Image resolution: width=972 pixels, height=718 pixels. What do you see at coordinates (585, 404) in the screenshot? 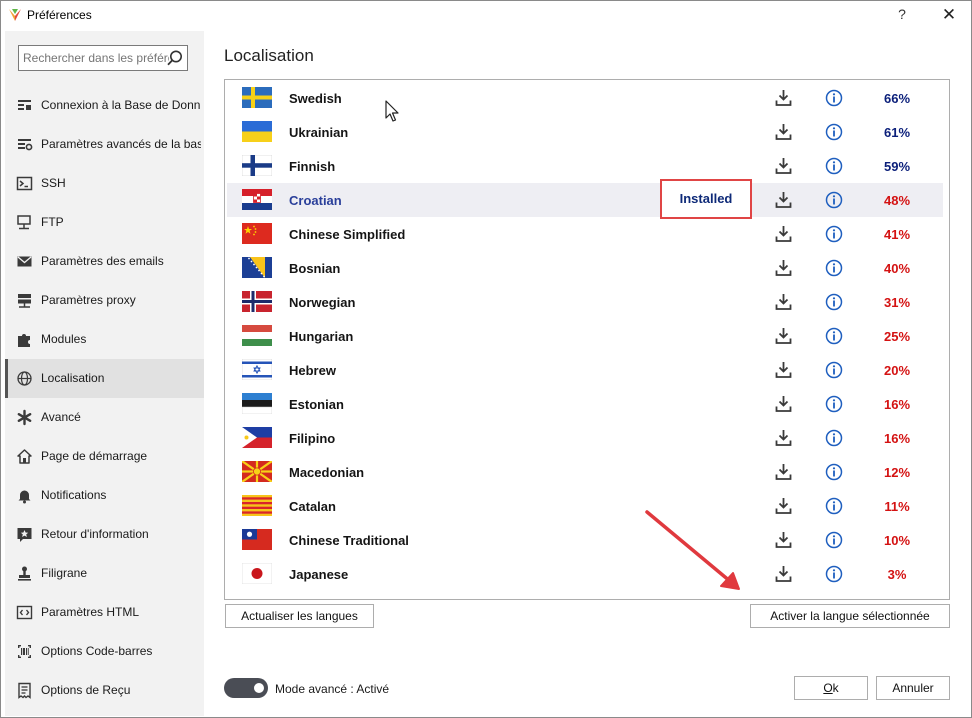
I see `language-row: Estonian 16%` at bounding box center [585, 404].